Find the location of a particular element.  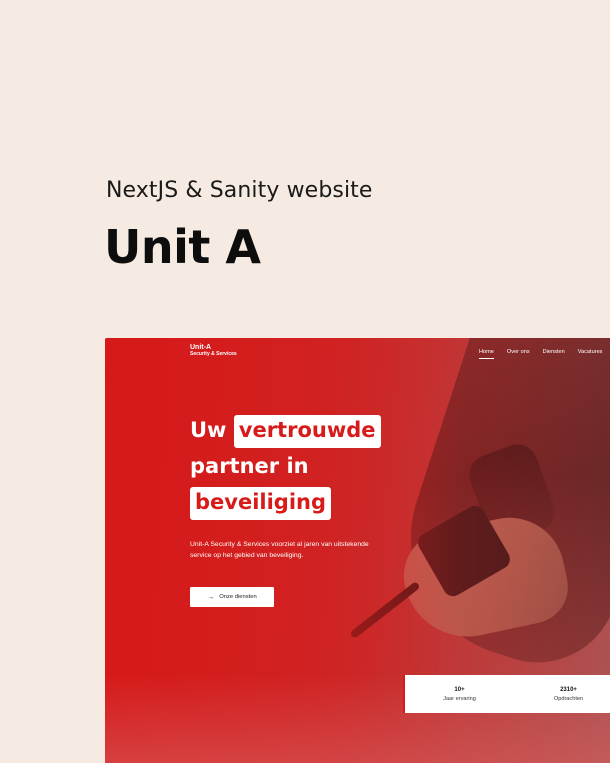

brand-tagline: Security & Services is located at coordinates (213, 354).